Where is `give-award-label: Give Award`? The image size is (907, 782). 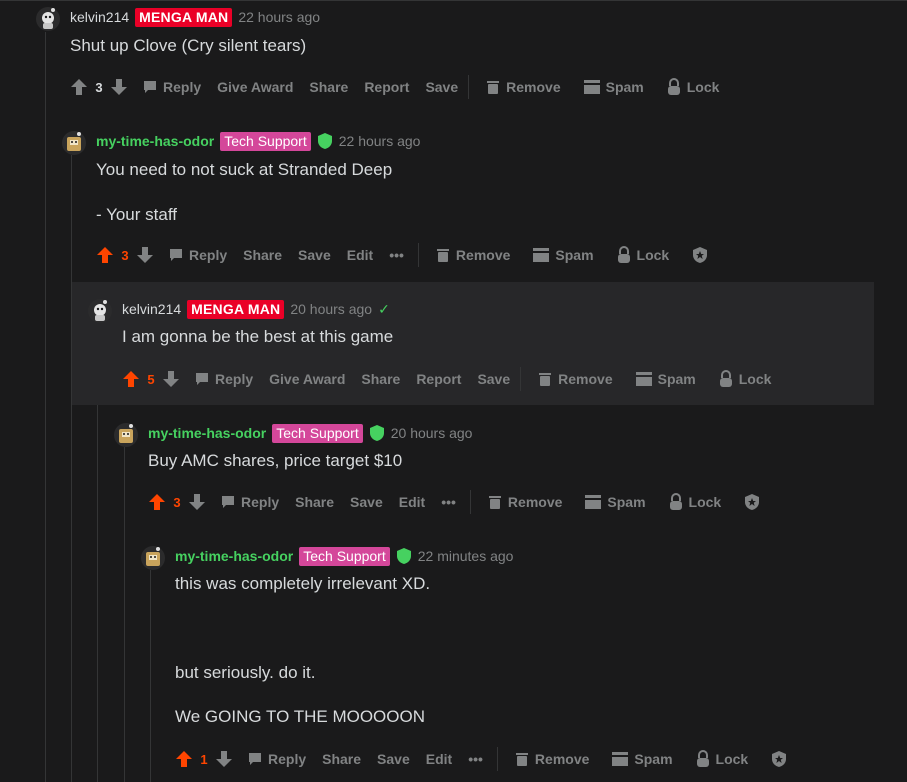 give-award-label: Give Award is located at coordinates (255, 87).